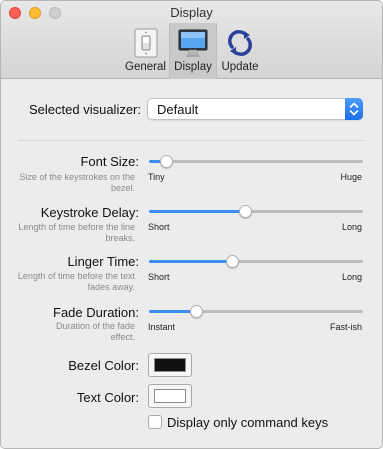  What do you see at coordinates (193, 67) in the screenshot?
I see `tab-display-label: Display` at bounding box center [193, 67].